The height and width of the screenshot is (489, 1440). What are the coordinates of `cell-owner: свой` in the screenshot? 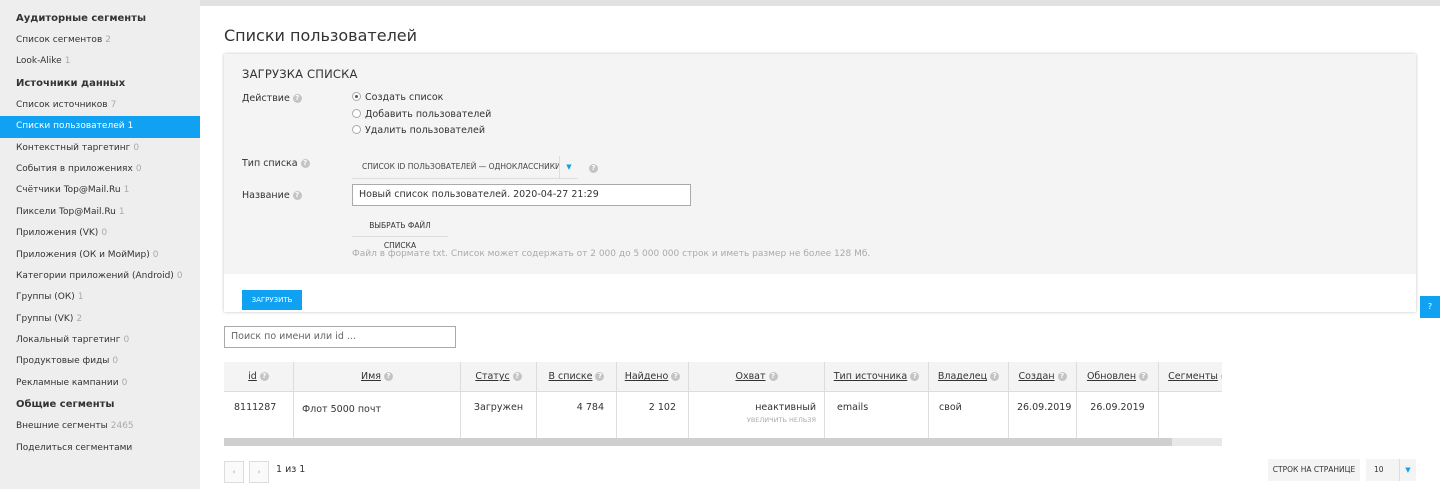 It's located at (969, 415).